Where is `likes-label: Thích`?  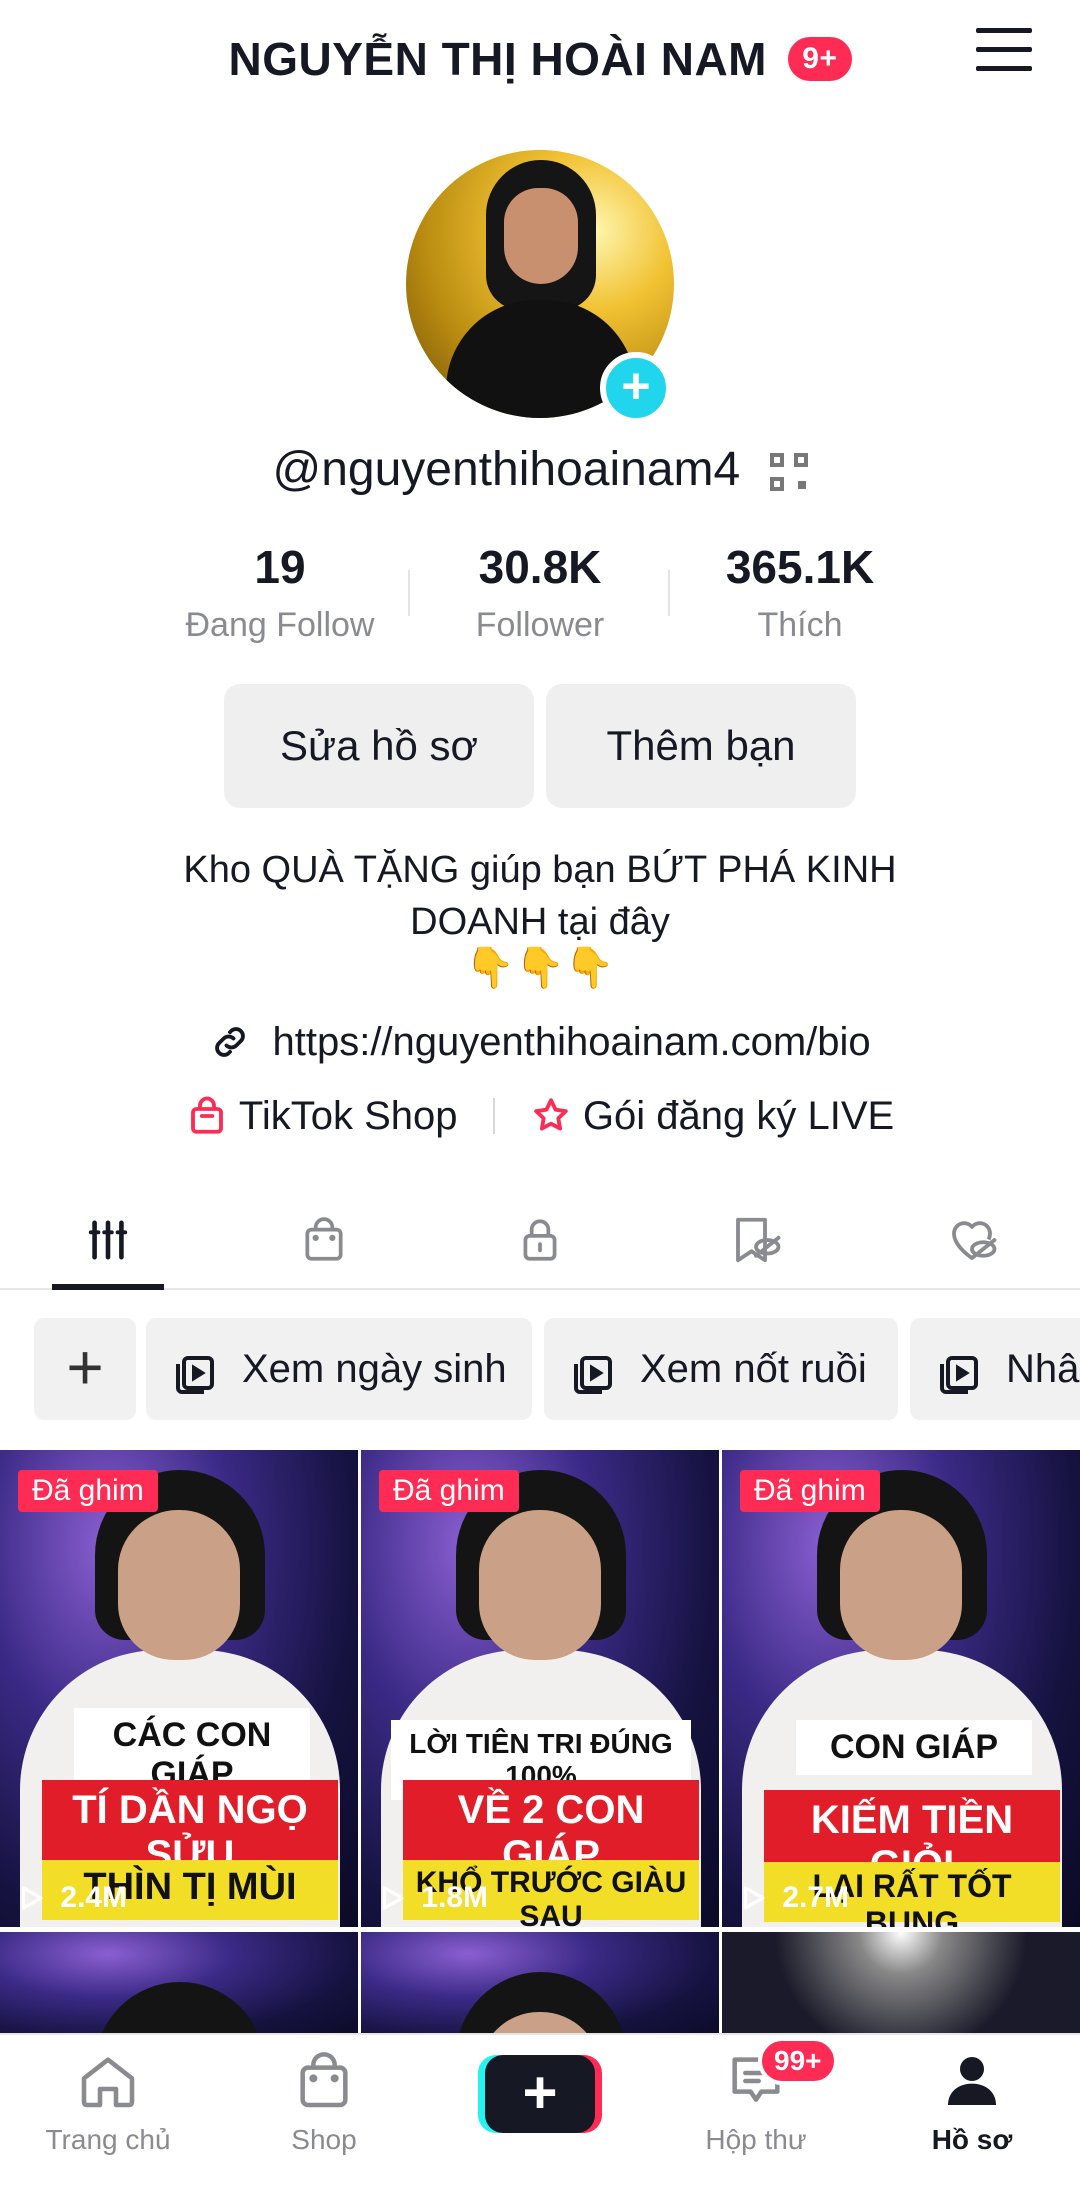
likes-label: Thích is located at coordinates (800, 625).